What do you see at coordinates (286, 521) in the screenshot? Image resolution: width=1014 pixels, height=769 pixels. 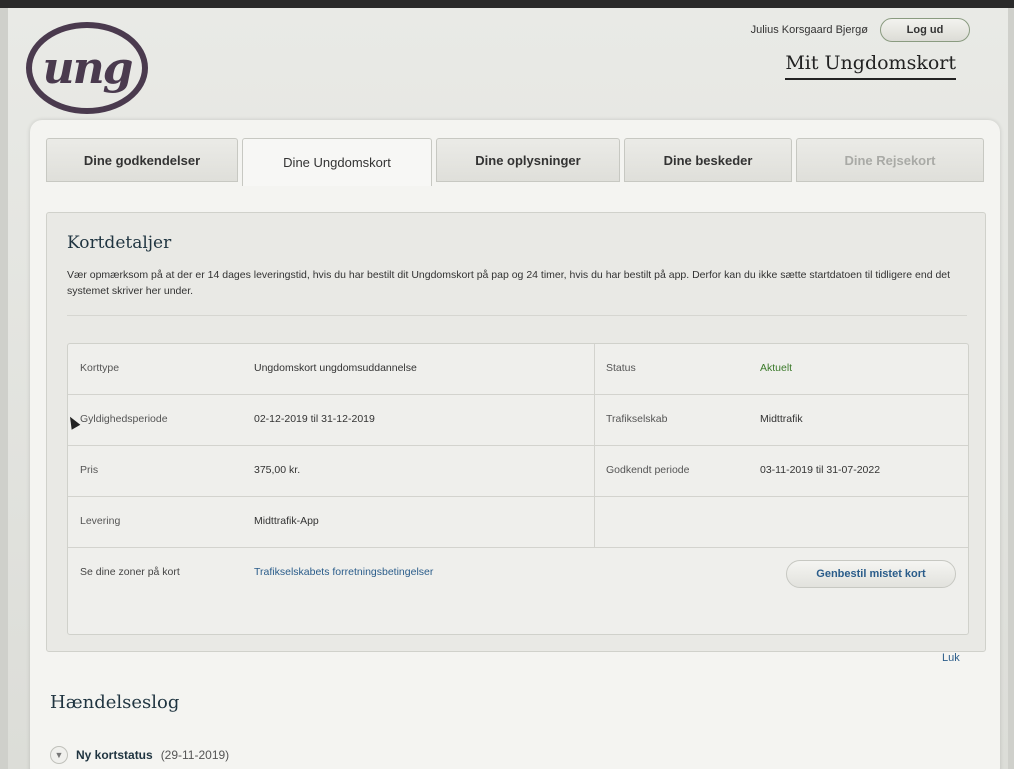 I see `value-delivery: Midttrafik-App` at bounding box center [286, 521].